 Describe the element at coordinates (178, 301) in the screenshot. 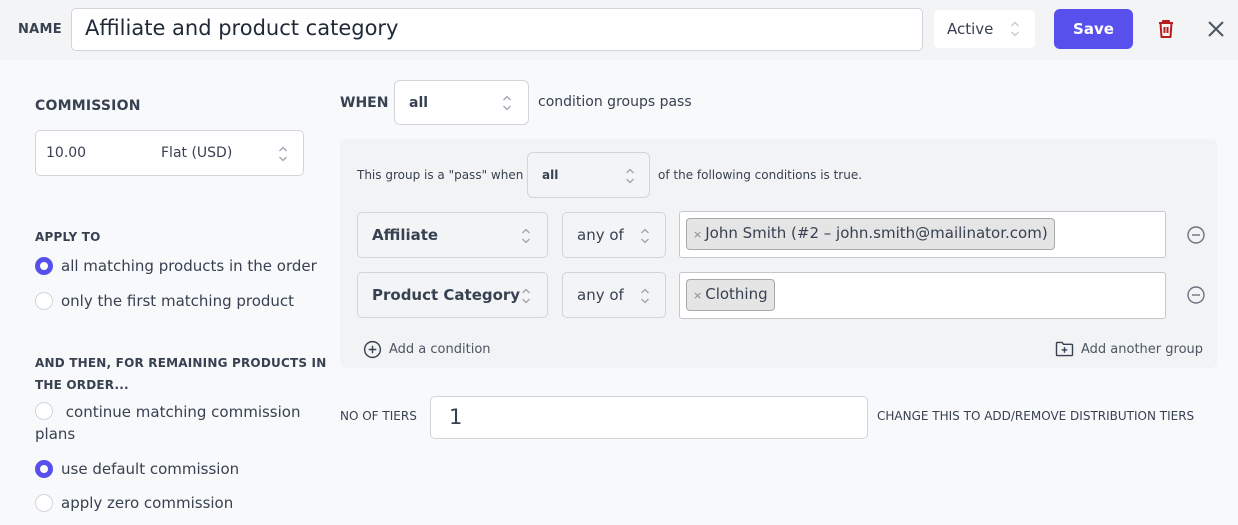

I see `option-label: only the first matching product` at that location.